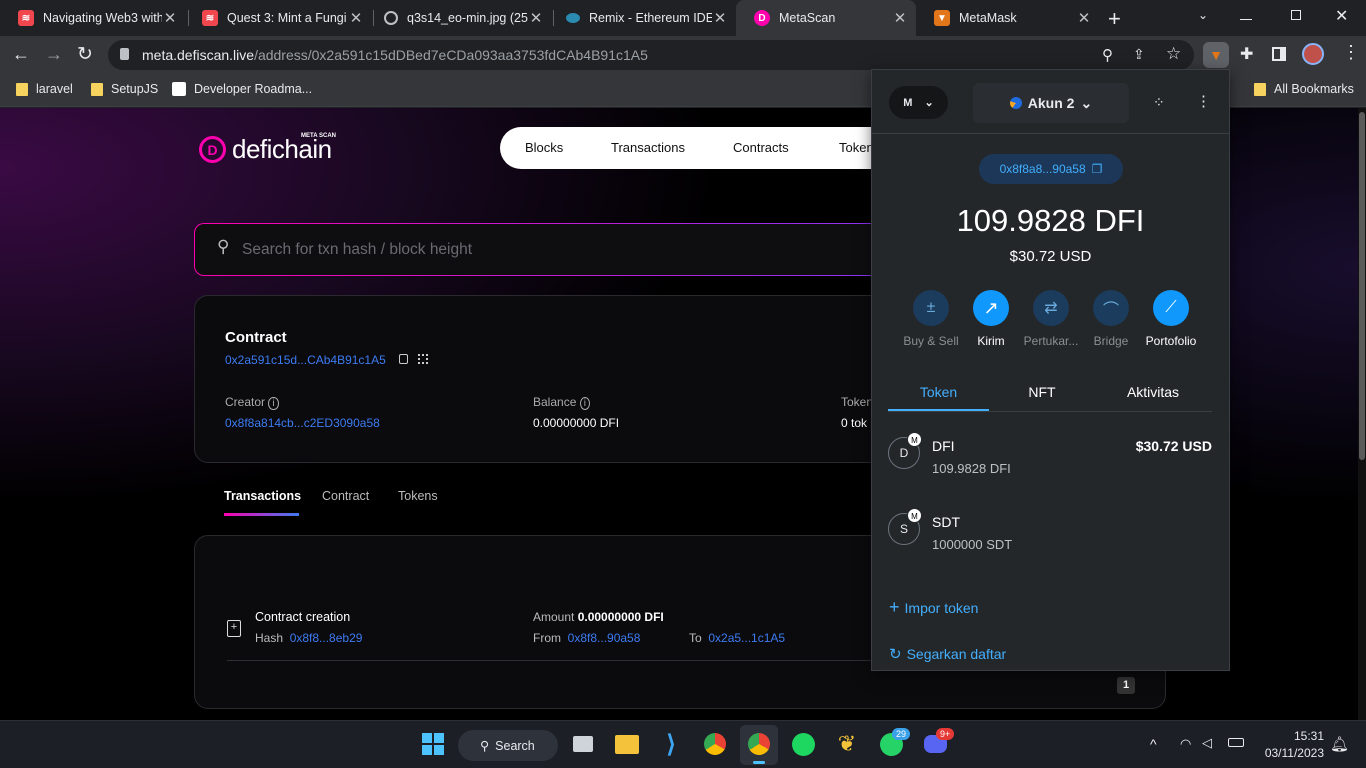 This screenshot has height=768, width=1366. I want to click on tab-title: MetaMask, so click(988, 18).